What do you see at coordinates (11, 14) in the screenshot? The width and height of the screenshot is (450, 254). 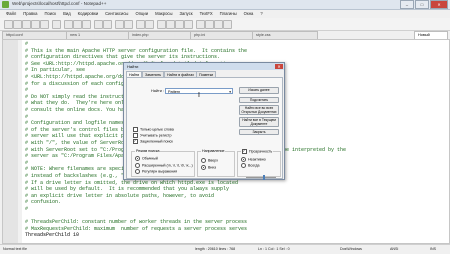 I see `menu-item: Файл` at bounding box center [11, 14].